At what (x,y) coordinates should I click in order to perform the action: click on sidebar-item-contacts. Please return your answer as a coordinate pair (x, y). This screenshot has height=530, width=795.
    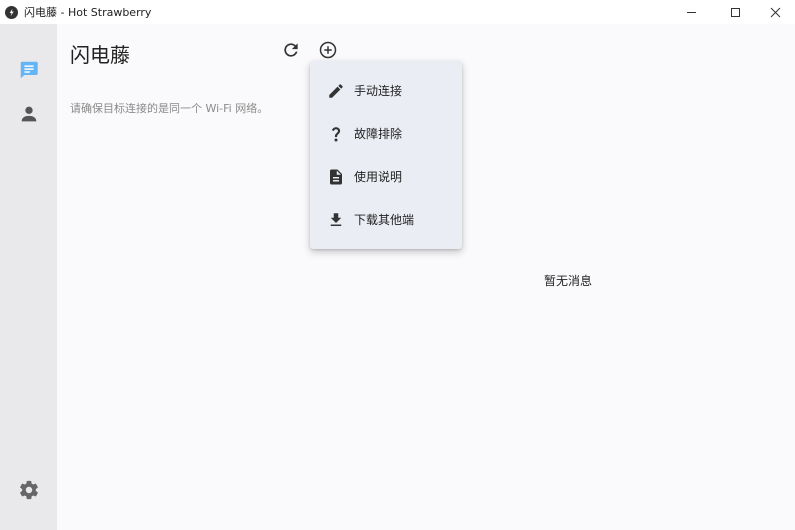
    Looking at the image, I should click on (28, 114).